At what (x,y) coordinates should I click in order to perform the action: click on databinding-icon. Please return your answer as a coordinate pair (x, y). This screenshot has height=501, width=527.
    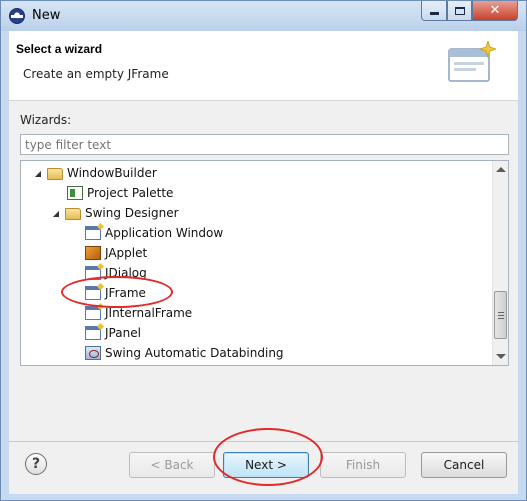
    Looking at the image, I should click on (93, 353).